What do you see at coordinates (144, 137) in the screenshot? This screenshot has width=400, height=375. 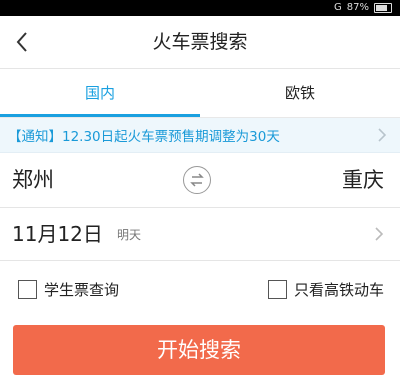 I see `notice-text: 【通知】12.30日起火车票预售期调整为30天` at bounding box center [144, 137].